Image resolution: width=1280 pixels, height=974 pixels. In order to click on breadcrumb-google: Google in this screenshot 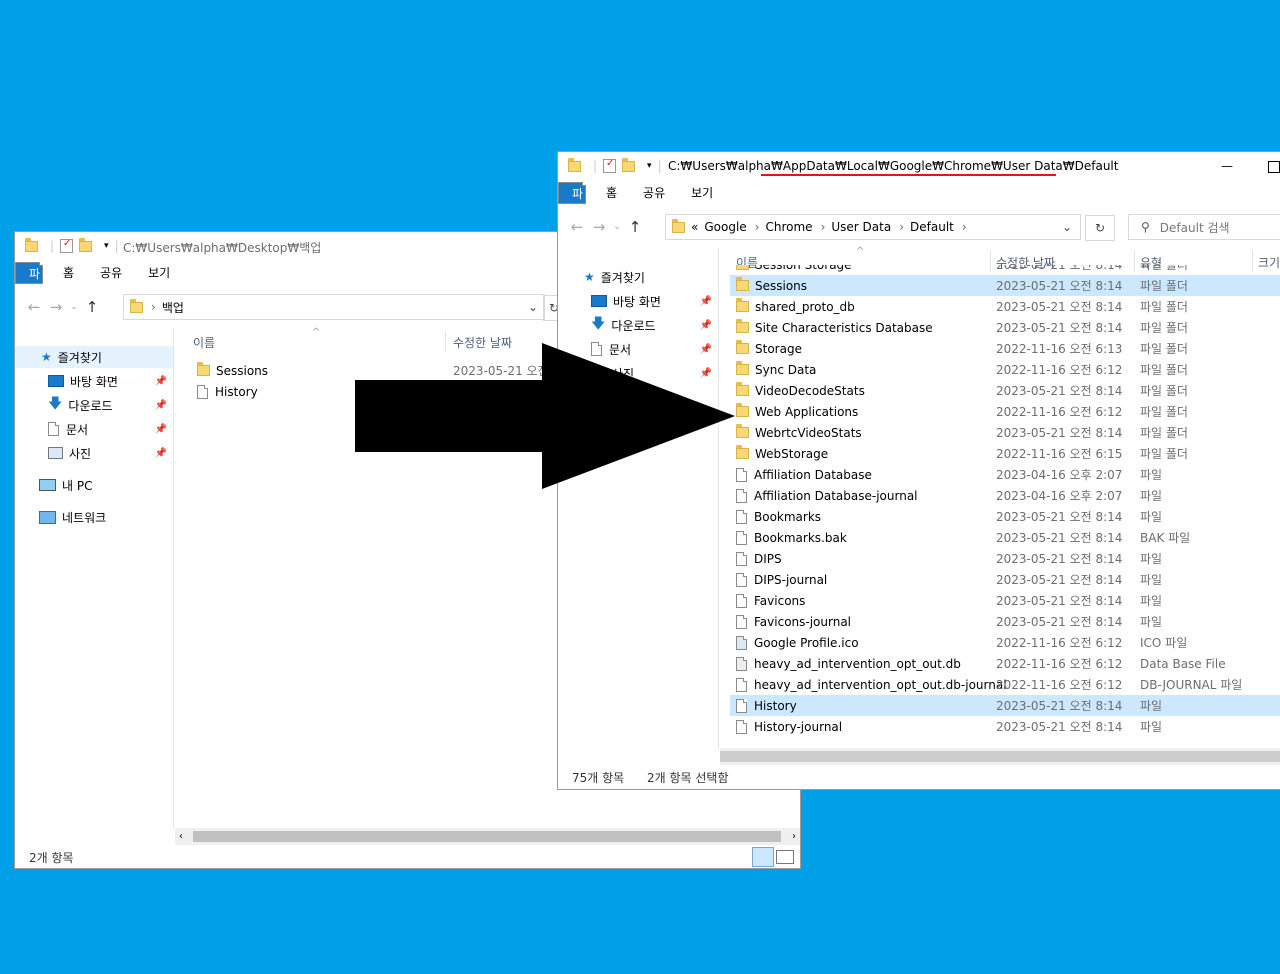, I will do `click(725, 227)`.